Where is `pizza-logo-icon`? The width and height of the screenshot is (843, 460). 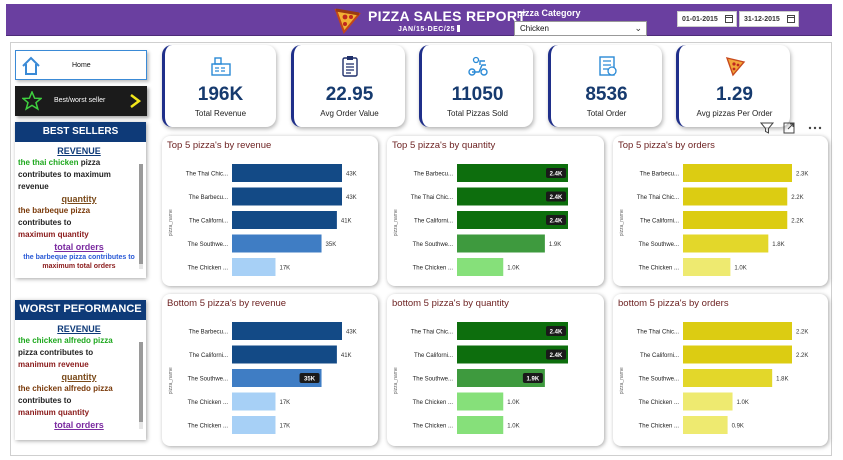 pizza-logo-icon is located at coordinates (347, 21).